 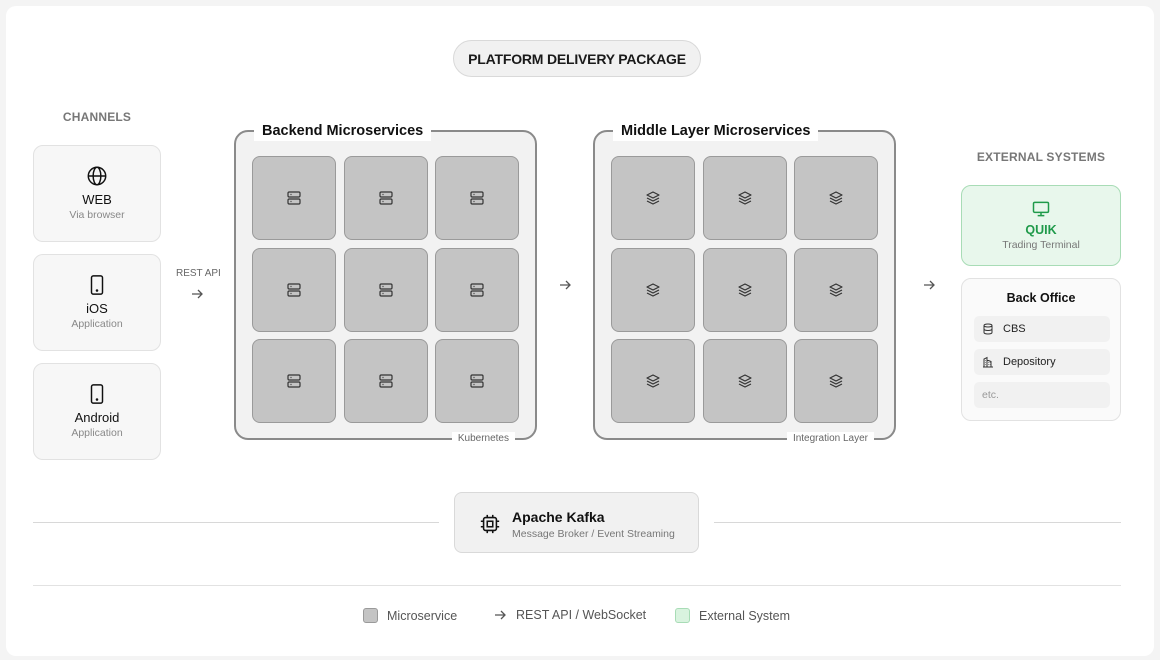 I want to click on channel-subtitle: Via browser, so click(x=97, y=215).